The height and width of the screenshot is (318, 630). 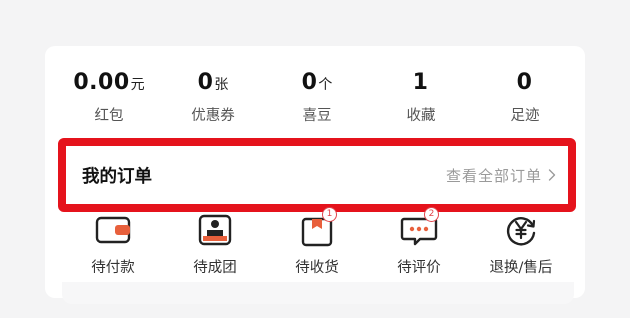 I want to click on yen-refund-icon, so click(x=521, y=231).